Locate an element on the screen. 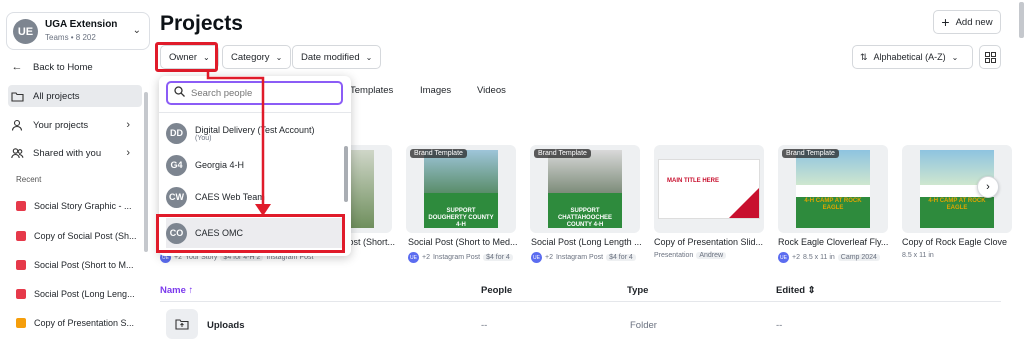 The height and width of the screenshot is (348, 1024). add-new-label: Add new is located at coordinates (974, 22).